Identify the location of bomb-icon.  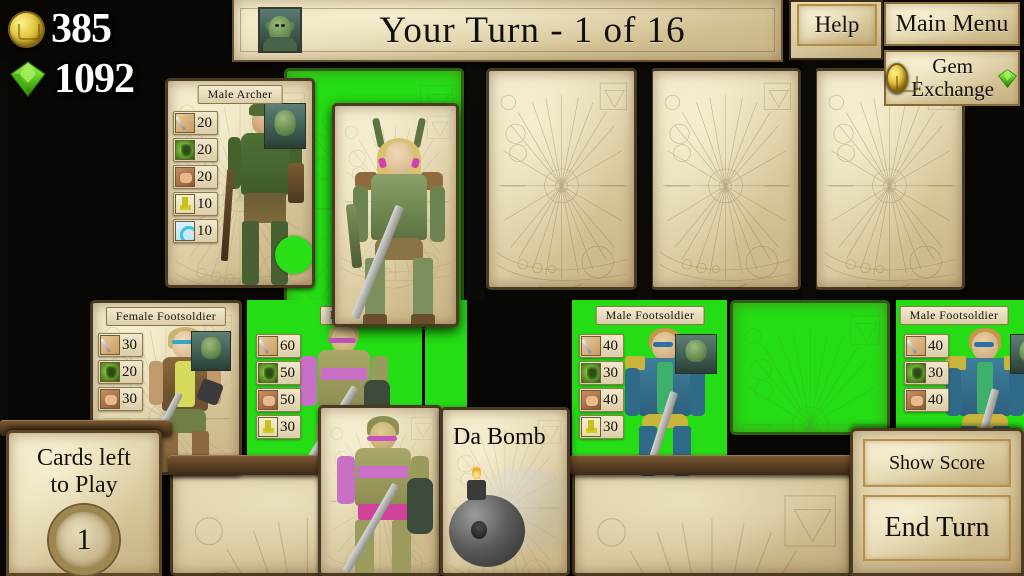
(487, 531).